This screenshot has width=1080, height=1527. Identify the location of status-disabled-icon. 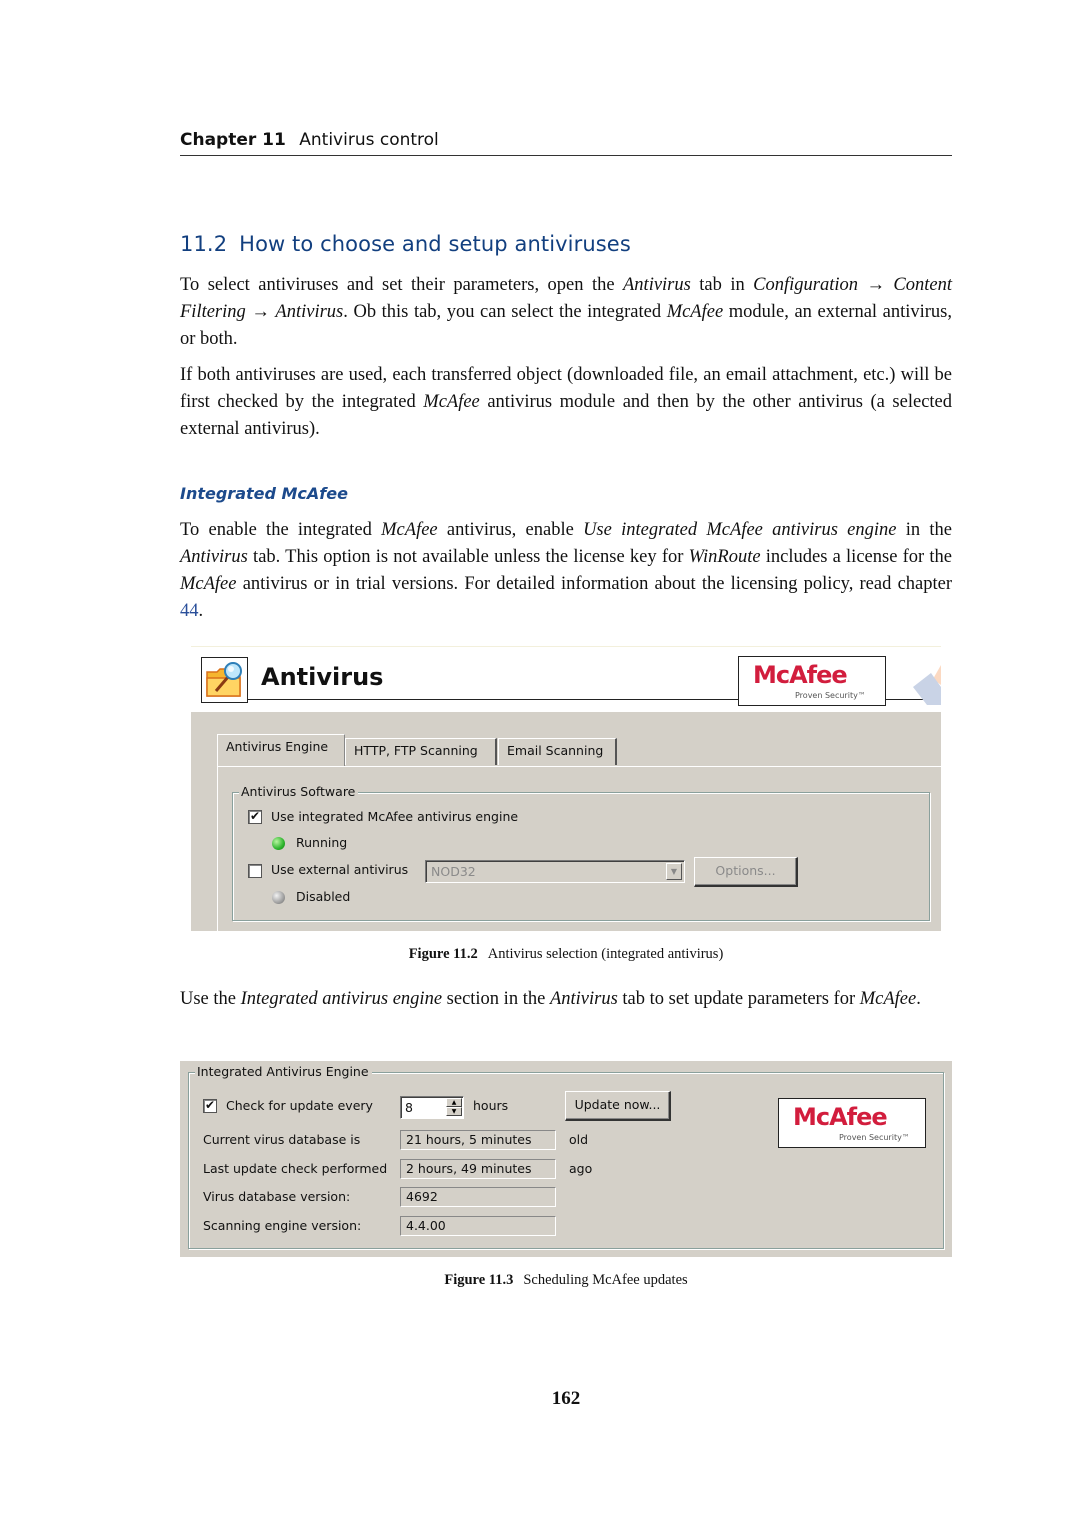
(278, 897).